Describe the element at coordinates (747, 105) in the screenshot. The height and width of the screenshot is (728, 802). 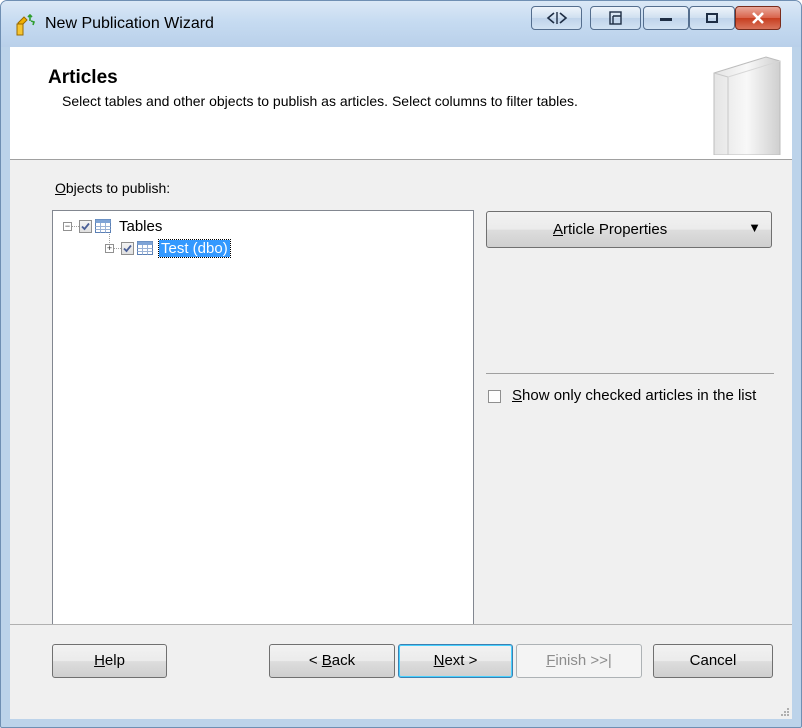
I see `book-graphic-icon` at that location.